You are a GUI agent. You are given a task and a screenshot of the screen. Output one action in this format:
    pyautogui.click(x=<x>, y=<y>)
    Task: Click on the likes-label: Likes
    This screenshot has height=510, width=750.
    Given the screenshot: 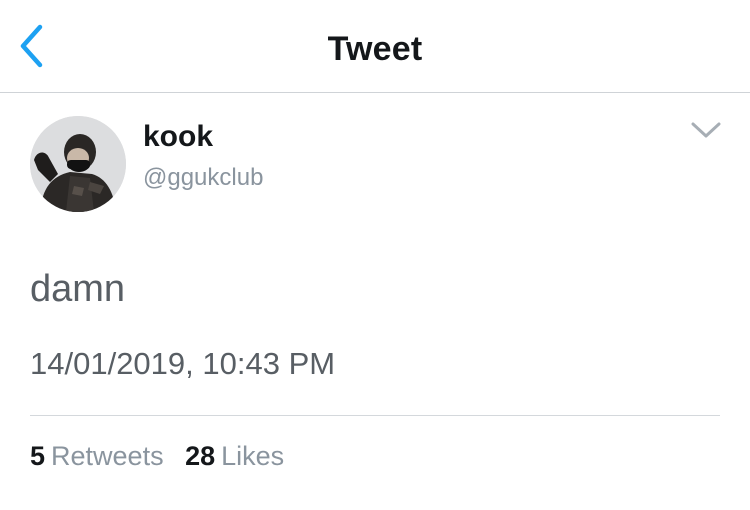 What is the action you would take?
    pyautogui.click(x=253, y=456)
    